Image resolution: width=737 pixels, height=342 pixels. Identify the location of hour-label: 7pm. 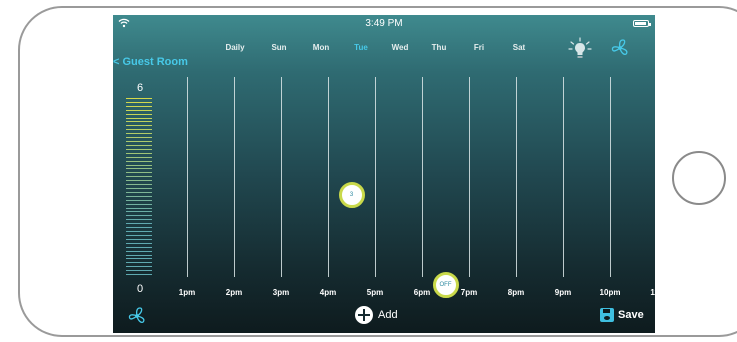
(469, 292).